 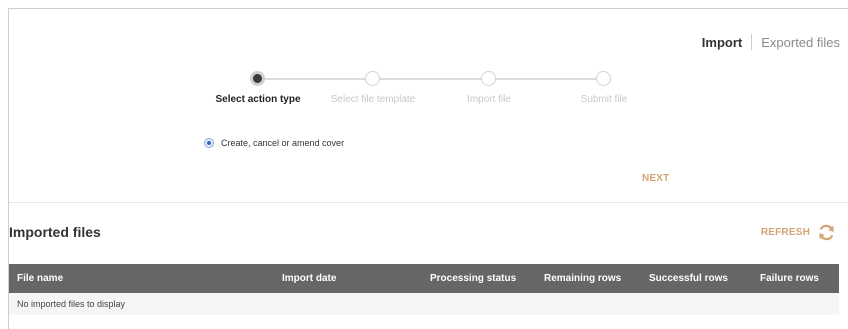 What do you see at coordinates (430, 79) in the screenshot?
I see `stepper-track` at bounding box center [430, 79].